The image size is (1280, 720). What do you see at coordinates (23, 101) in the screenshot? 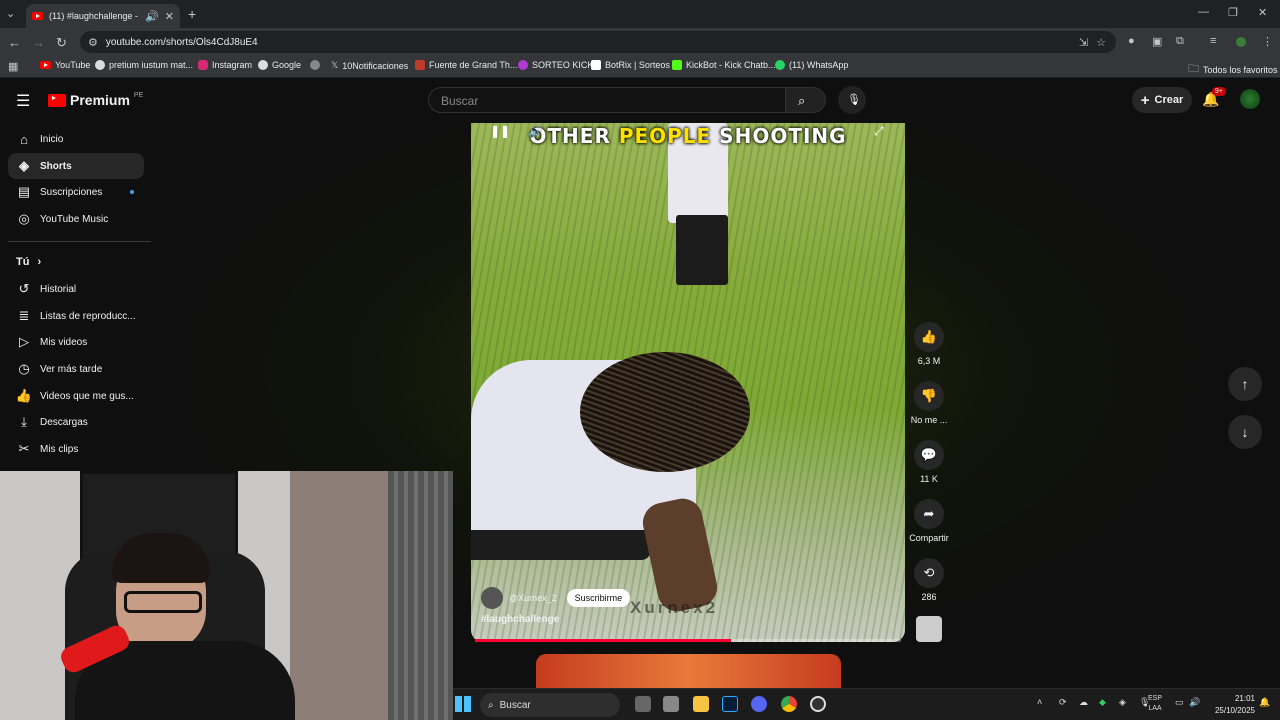
I see `hamburger-menu-icon: ☰` at bounding box center [23, 101].